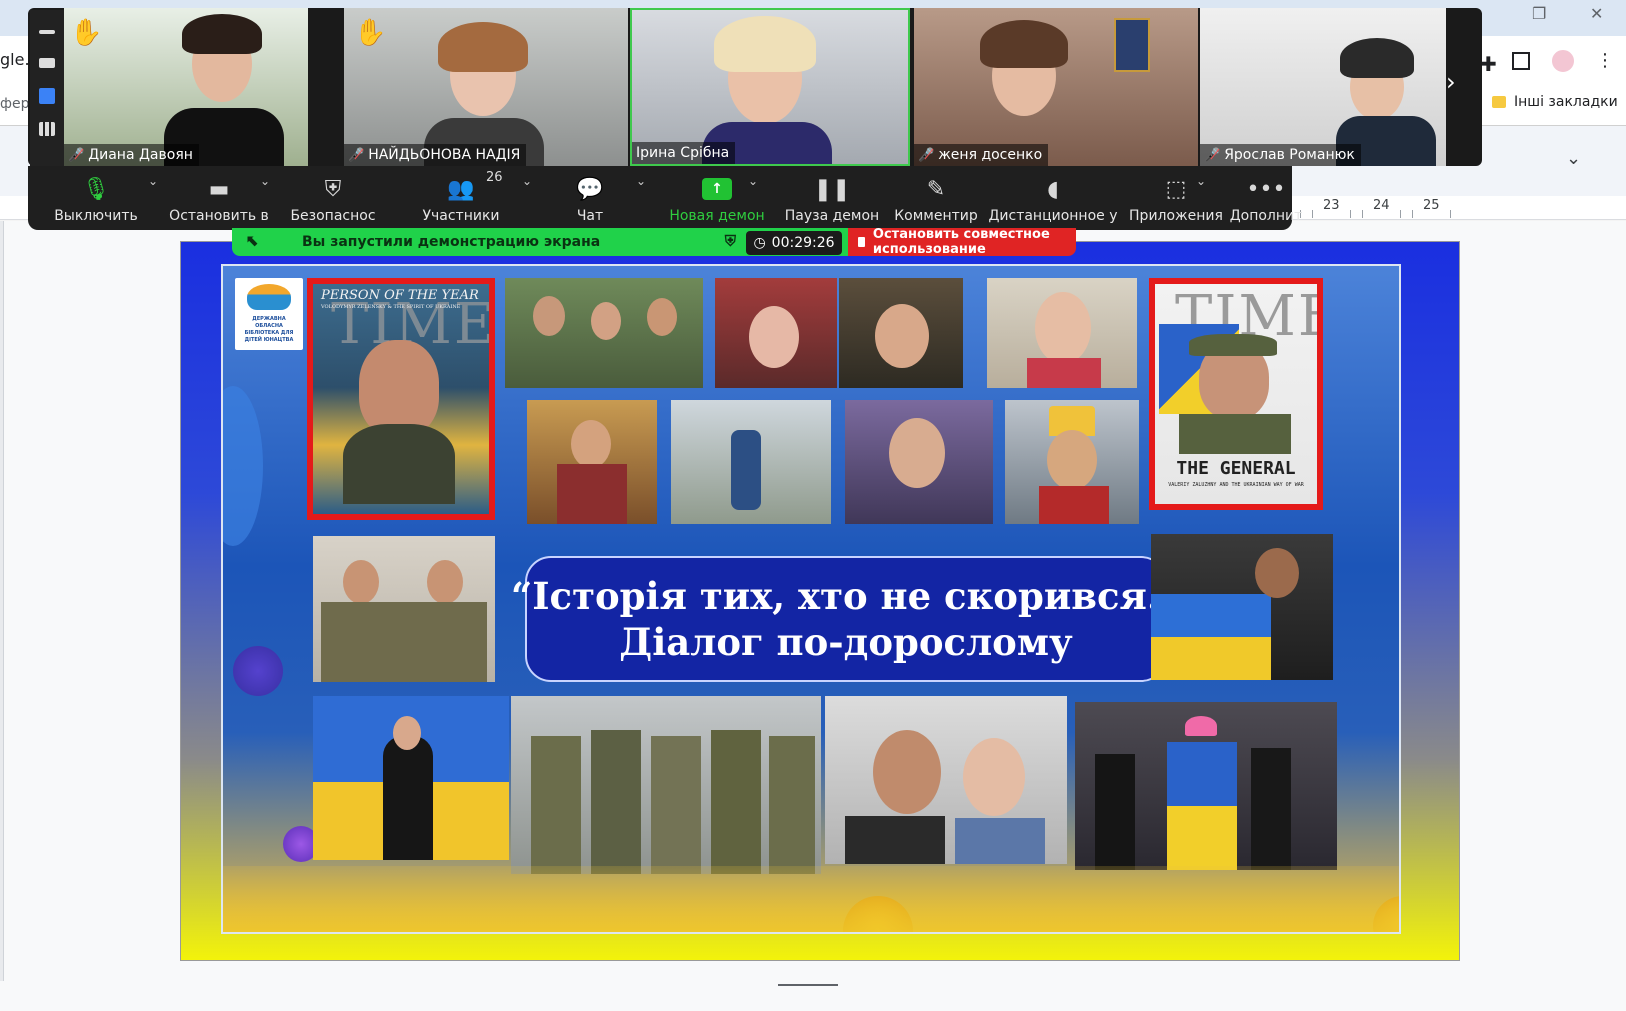  Describe the element at coordinates (861, 242) in the screenshot. I see `stop-square-icon` at that location.